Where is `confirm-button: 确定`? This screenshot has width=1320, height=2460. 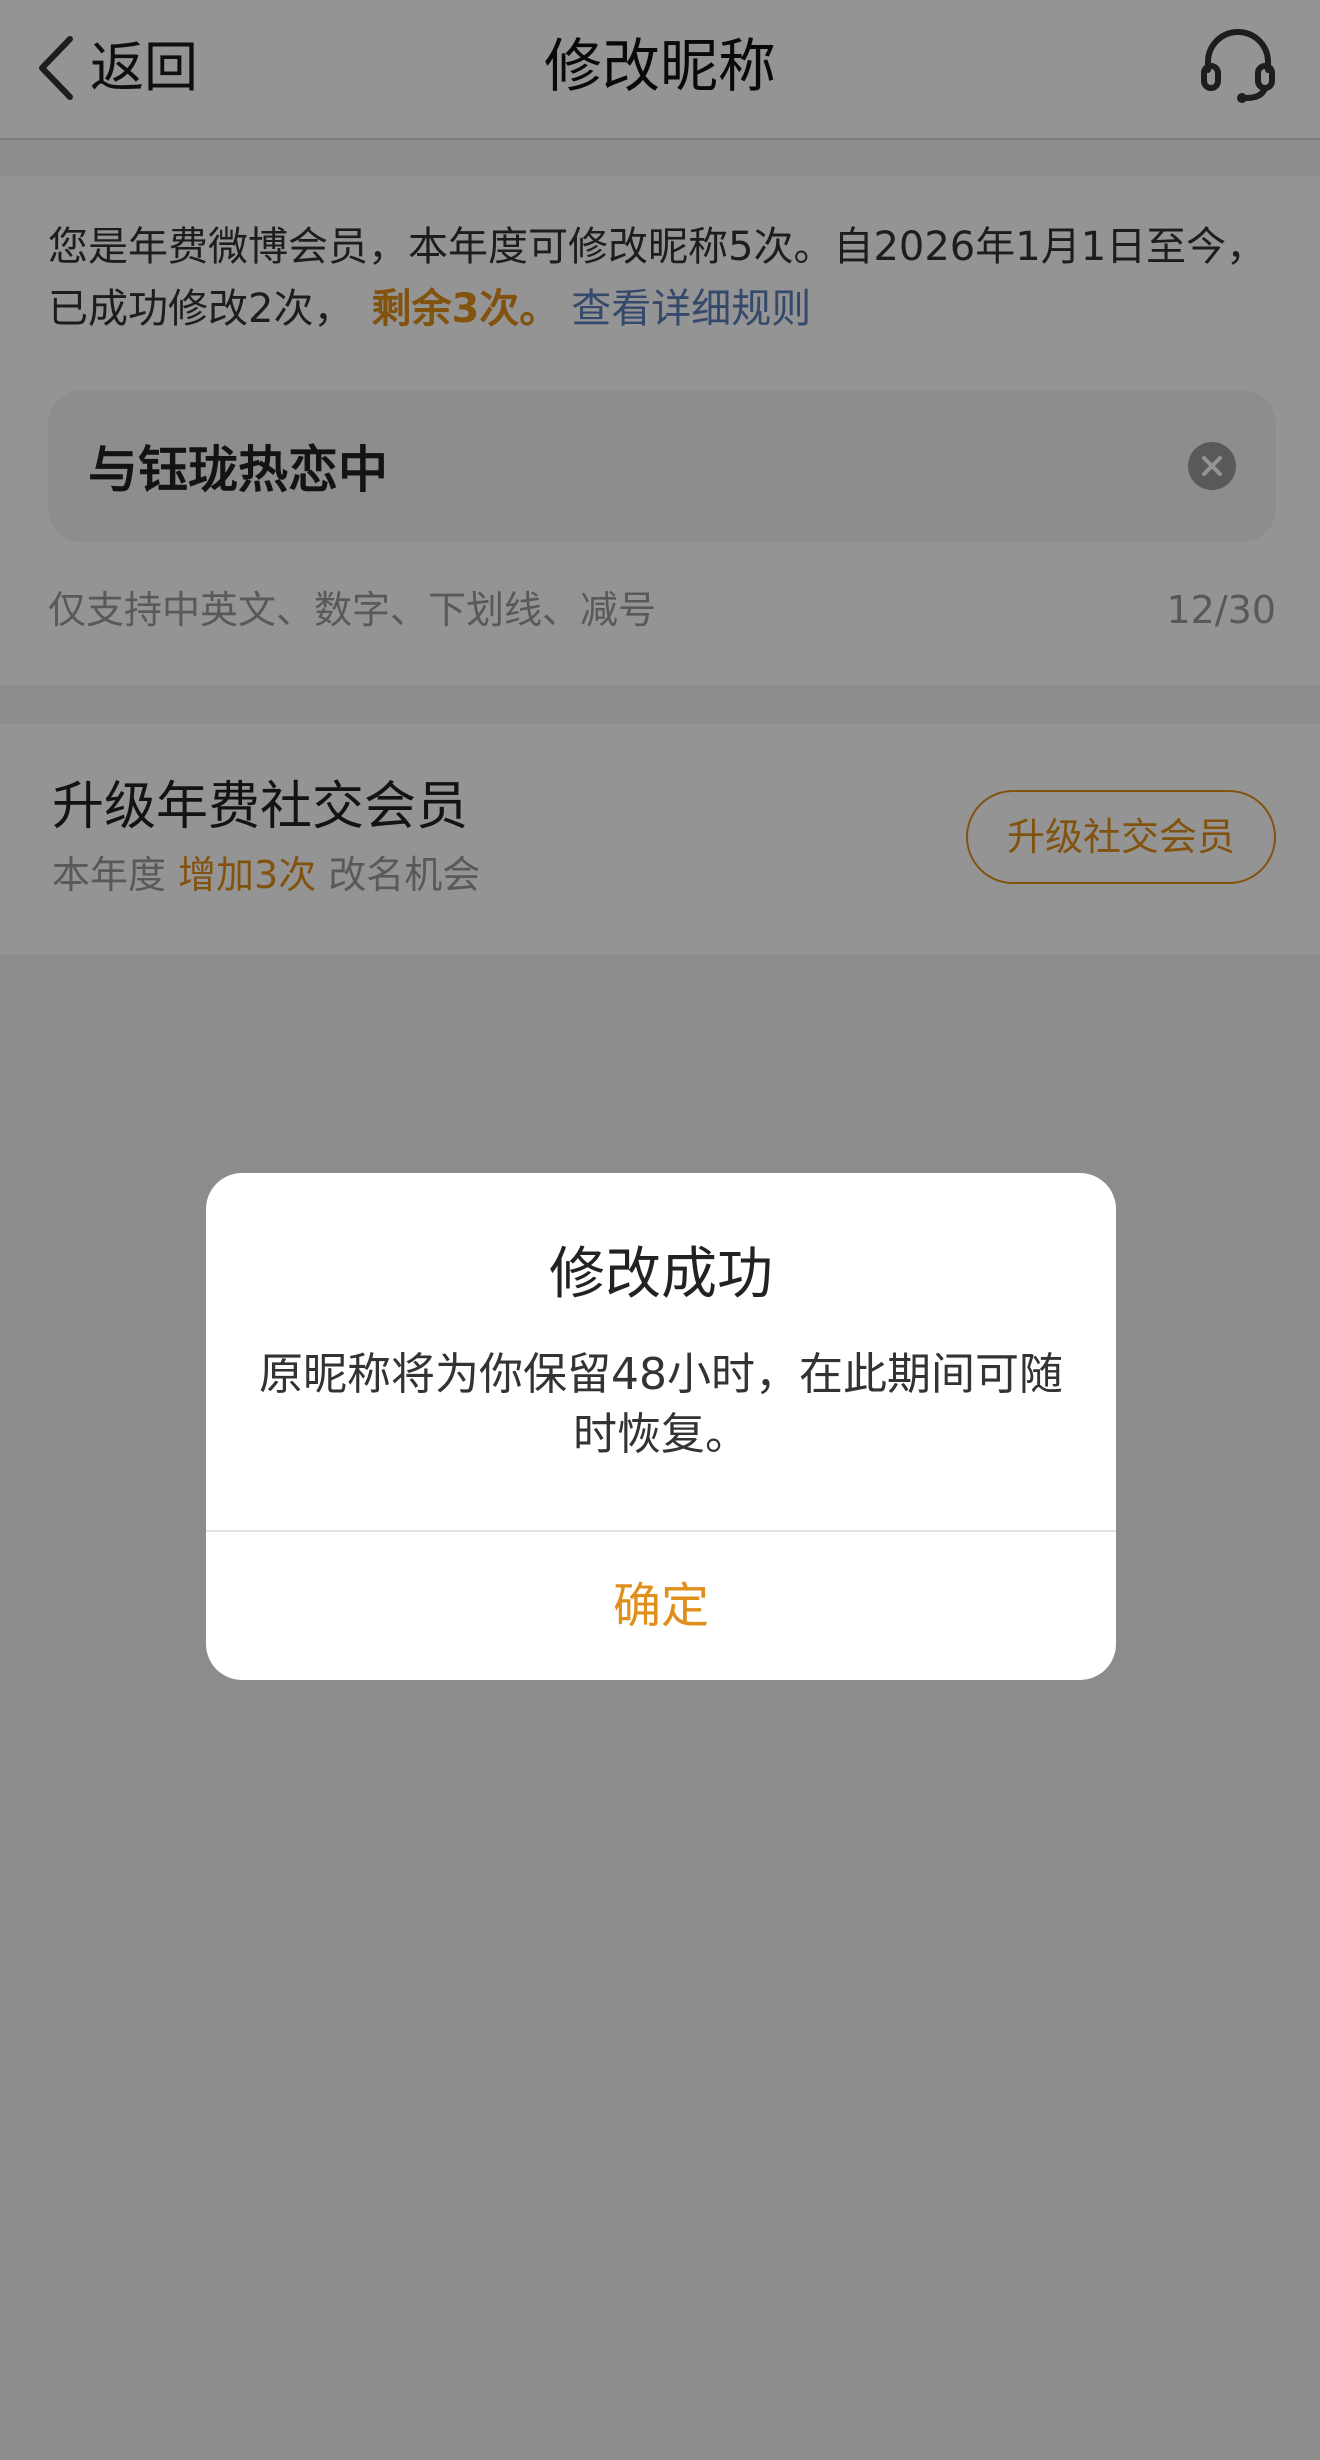
confirm-button: 确定 is located at coordinates (661, 1606).